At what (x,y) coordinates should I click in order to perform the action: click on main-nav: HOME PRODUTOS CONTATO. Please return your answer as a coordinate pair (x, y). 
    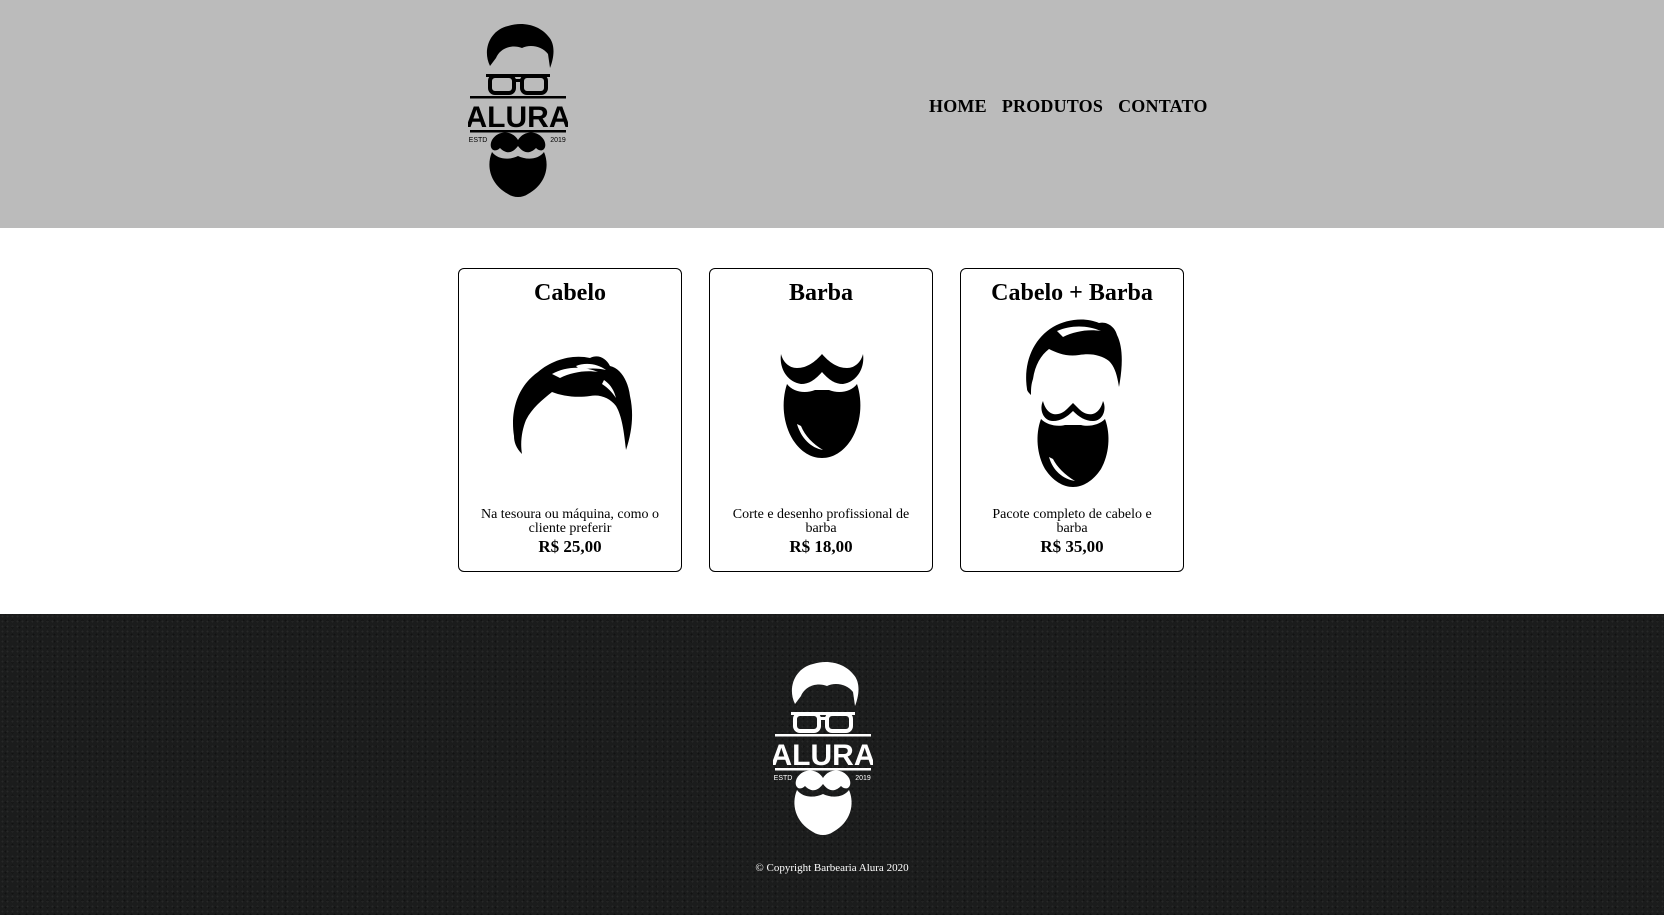
    Looking at the image, I should click on (1068, 106).